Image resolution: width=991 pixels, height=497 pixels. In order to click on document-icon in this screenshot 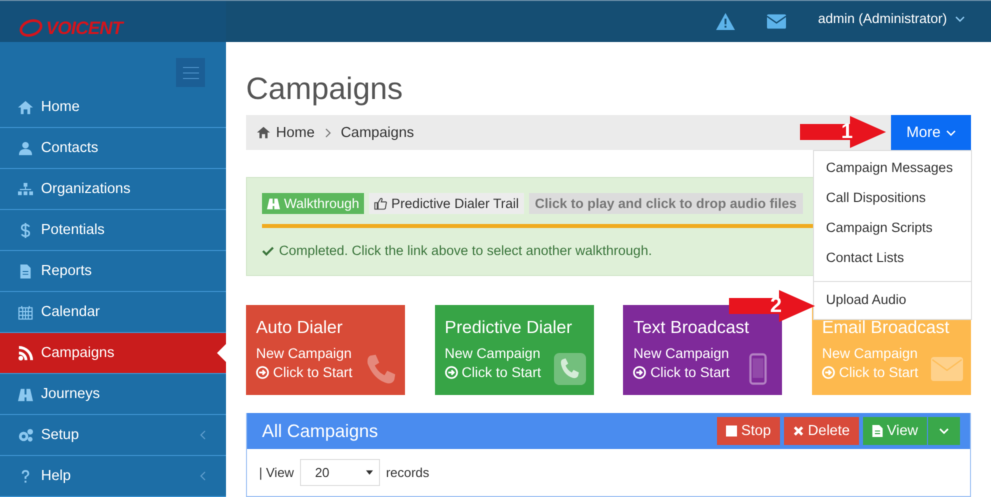, I will do `click(877, 431)`.